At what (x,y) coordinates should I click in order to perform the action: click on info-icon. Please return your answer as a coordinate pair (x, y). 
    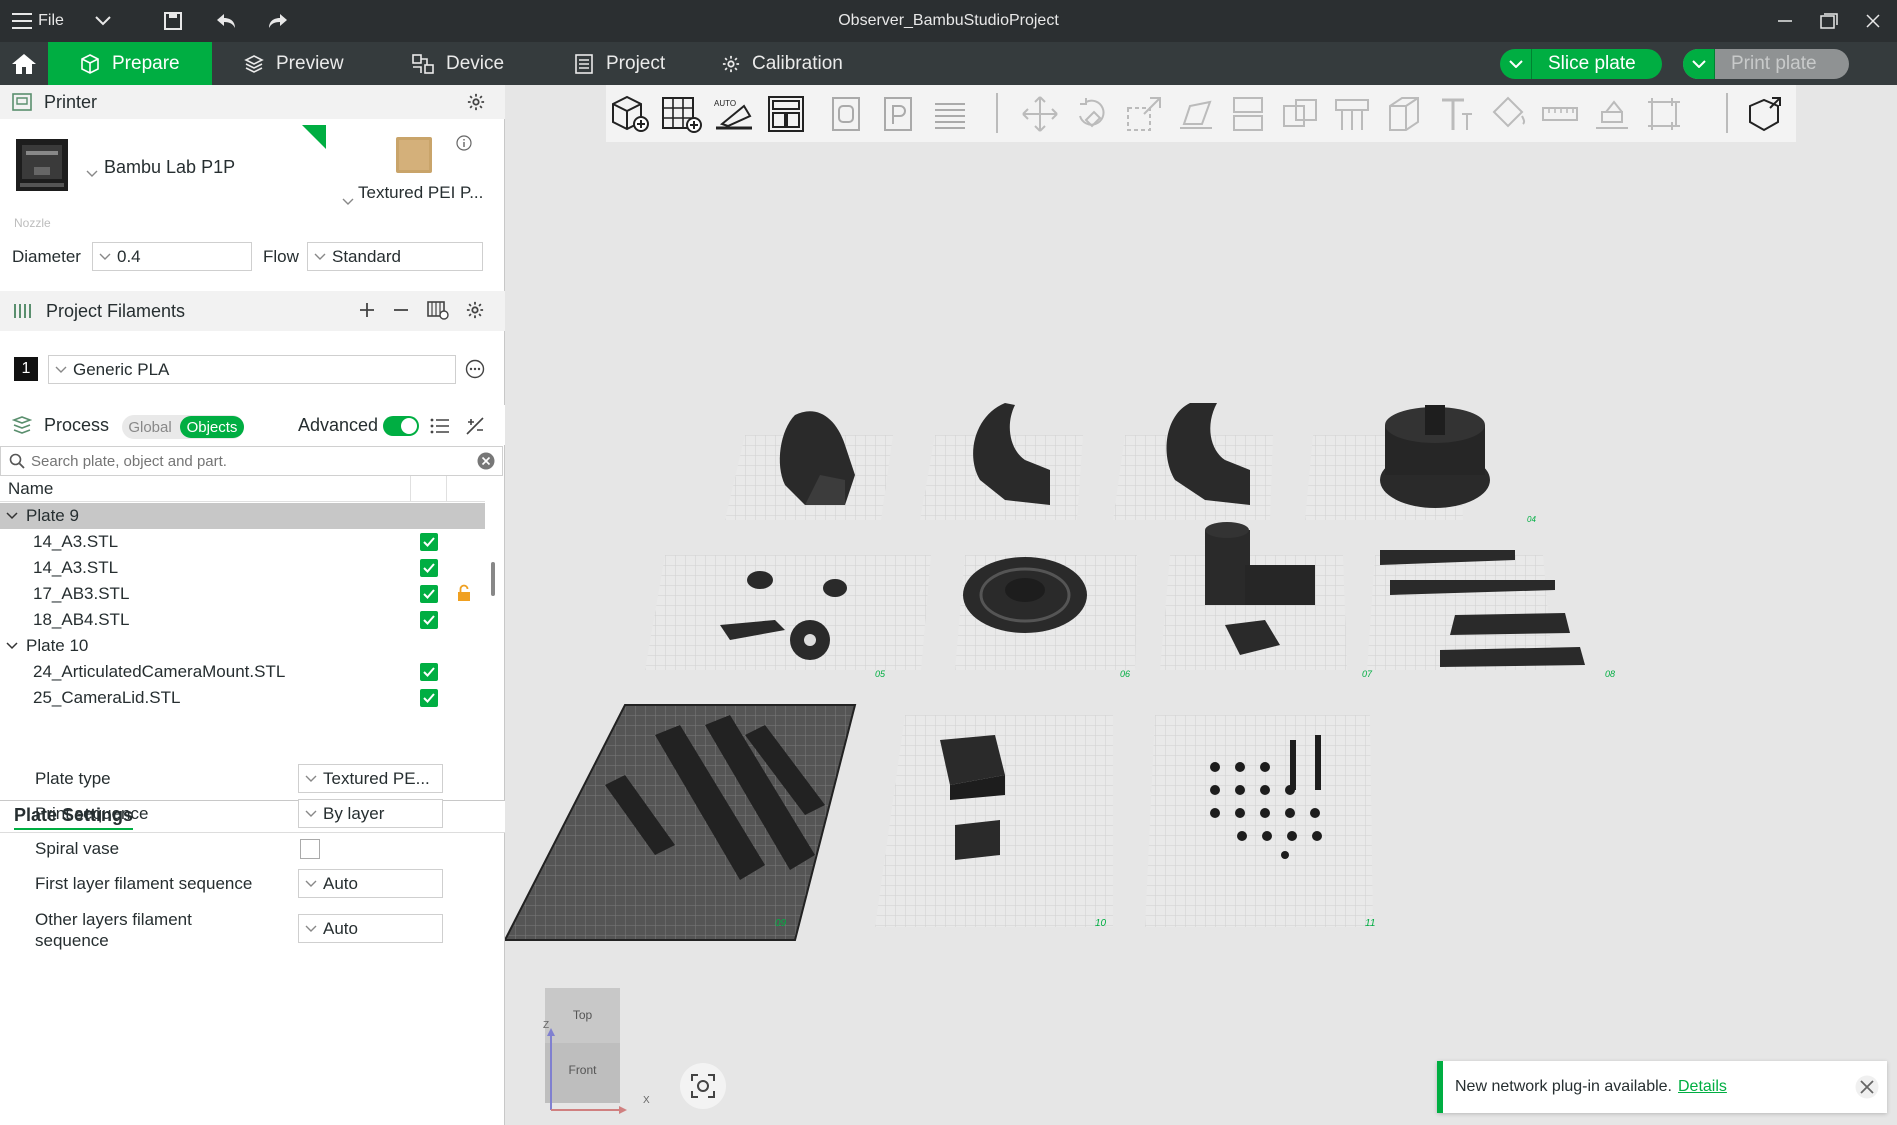
    Looking at the image, I should click on (464, 143).